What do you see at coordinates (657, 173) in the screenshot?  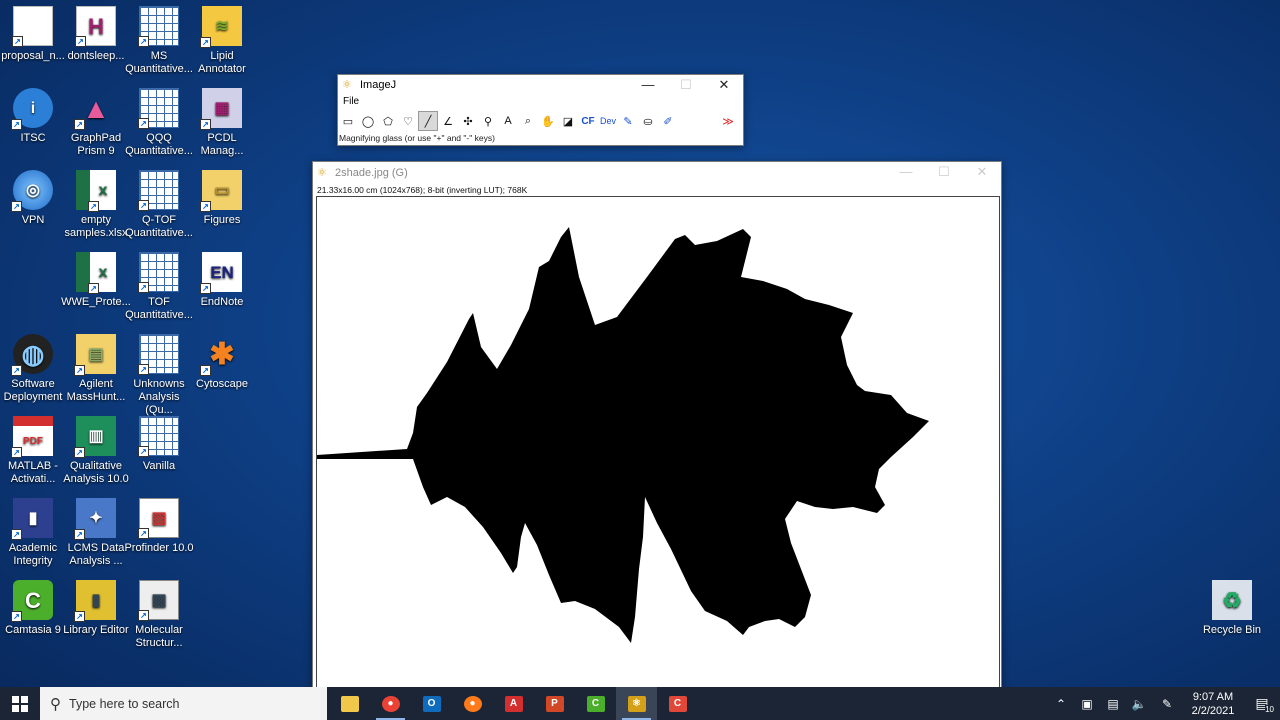 I see `image-titlebar: ⚛ 2shade.jpg (G) — ☐ ✕` at bounding box center [657, 173].